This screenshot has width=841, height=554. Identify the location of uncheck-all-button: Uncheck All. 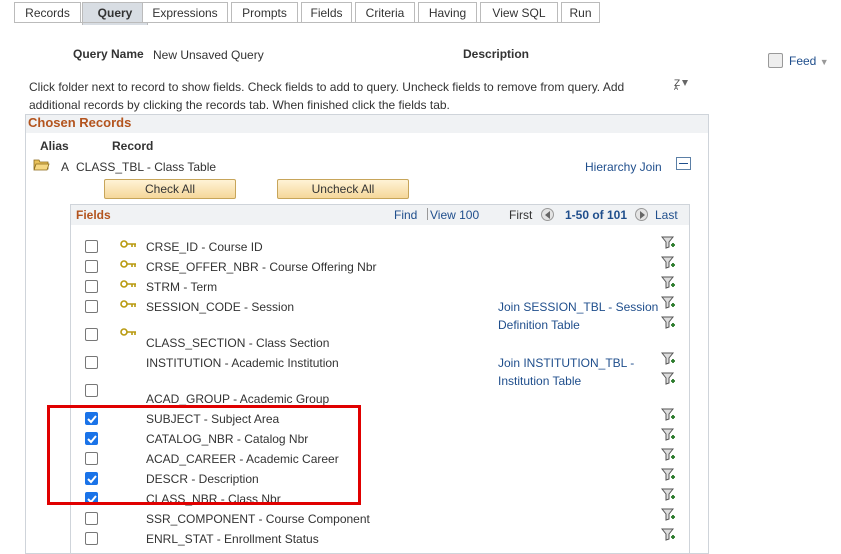
(343, 189).